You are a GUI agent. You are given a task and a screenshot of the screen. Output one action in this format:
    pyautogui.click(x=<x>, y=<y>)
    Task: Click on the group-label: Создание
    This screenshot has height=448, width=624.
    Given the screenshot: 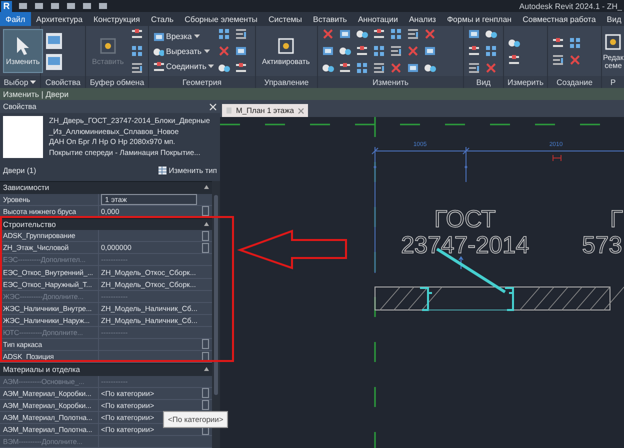 What is the action you would take?
    pyautogui.click(x=574, y=82)
    